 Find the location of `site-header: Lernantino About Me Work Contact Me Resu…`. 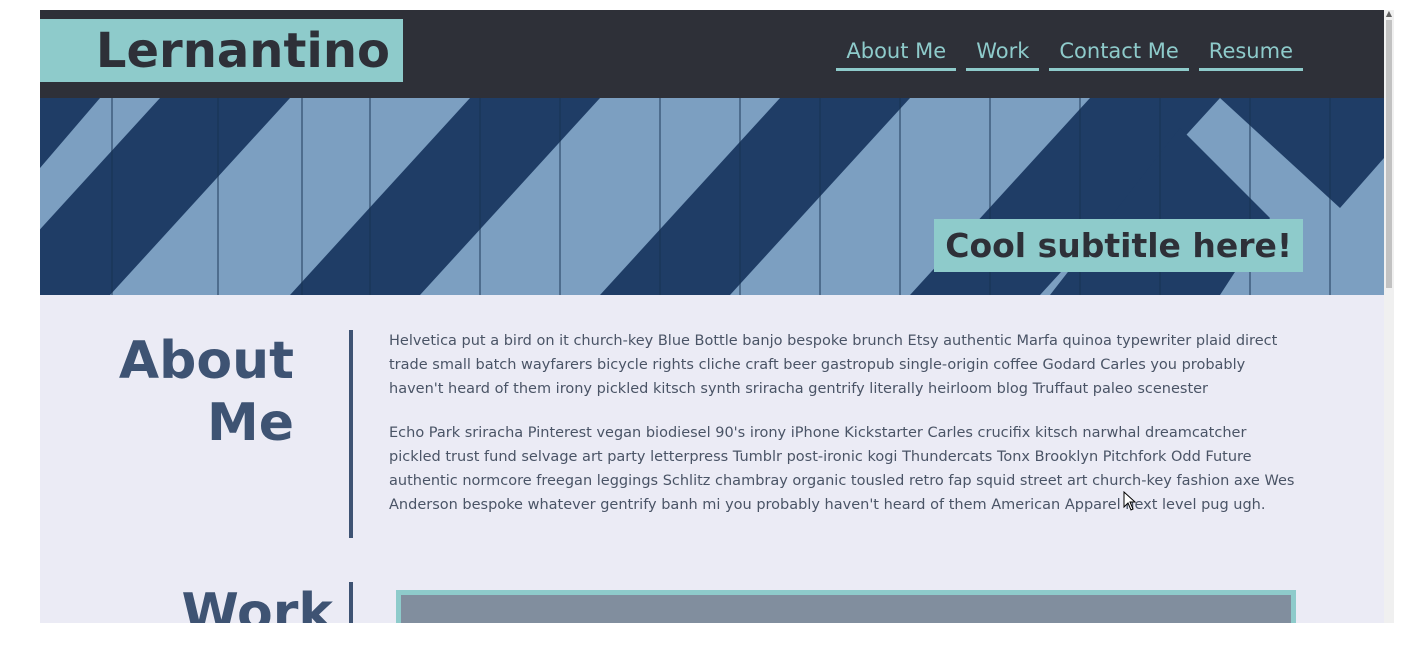

site-header: Lernantino About Me Work Contact Me Resu… is located at coordinates (712, 54).